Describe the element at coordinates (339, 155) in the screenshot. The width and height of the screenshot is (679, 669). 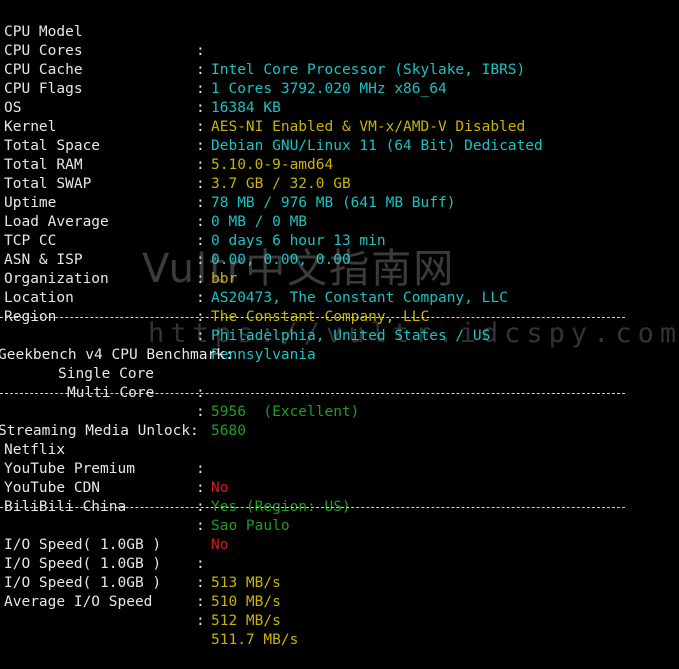
I see `total-space-row: Total Space : 3.7 GB / 32.0 GB` at that location.